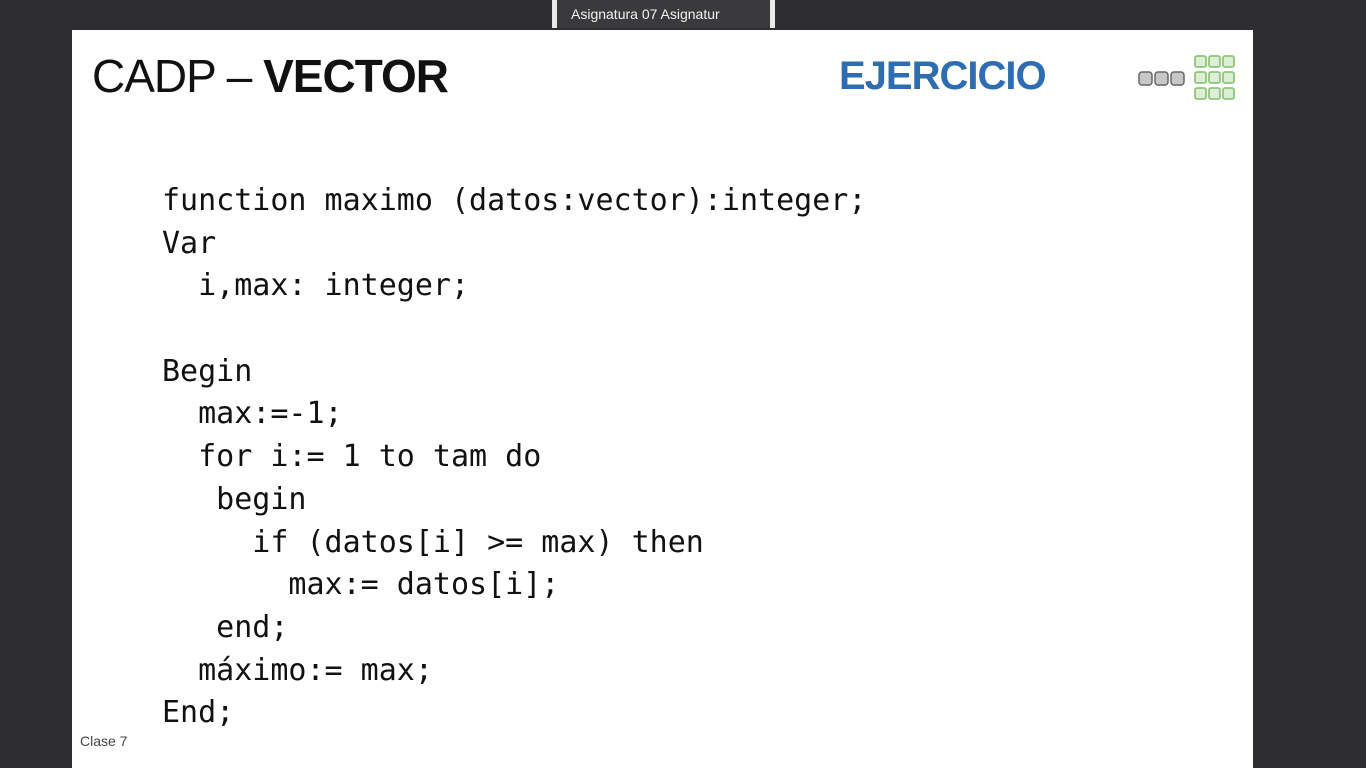  Describe the element at coordinates (514, 200) in the screenshot. I see `code-line: function maximo (datos:vector):integer;` at that location.